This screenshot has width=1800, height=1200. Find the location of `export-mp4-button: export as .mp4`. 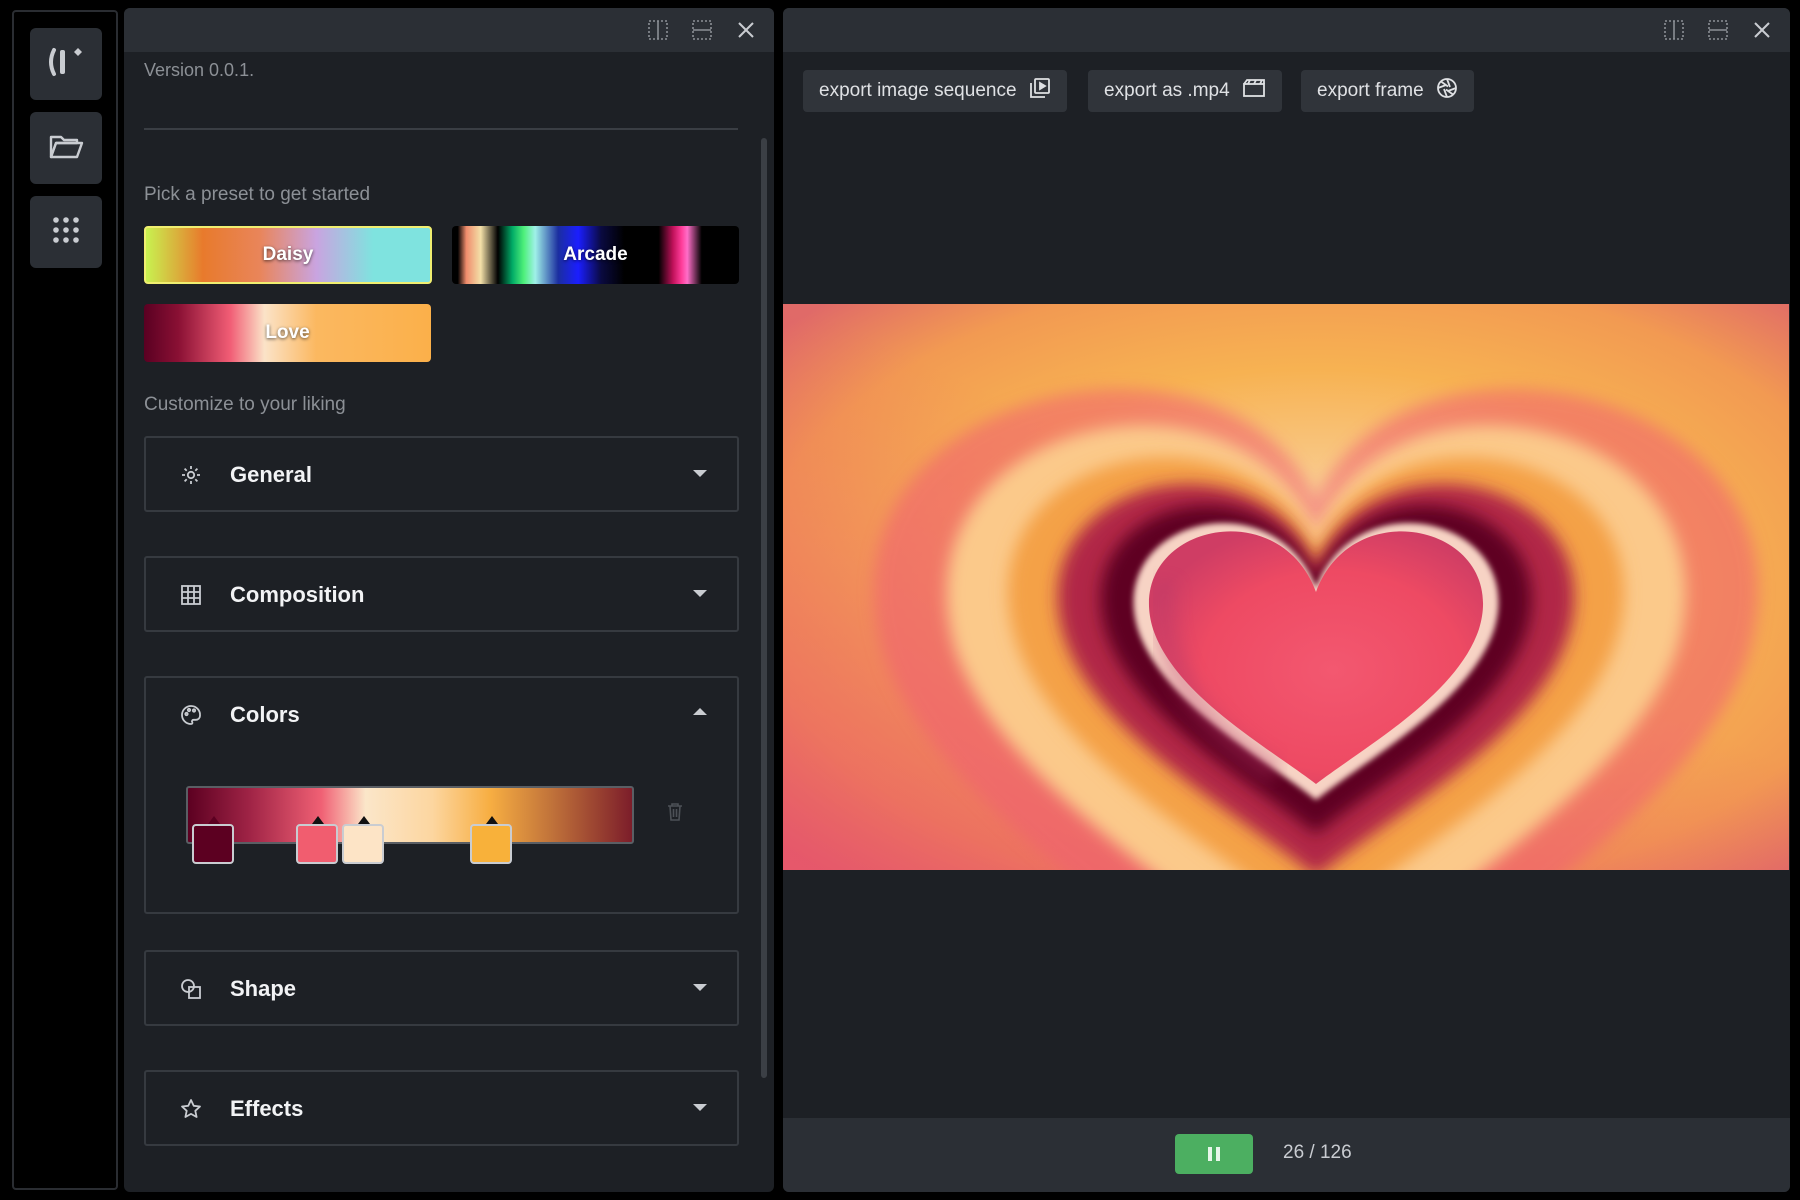

export-mp4-button: export as .mp4 is located at coordinates (1185, 91).